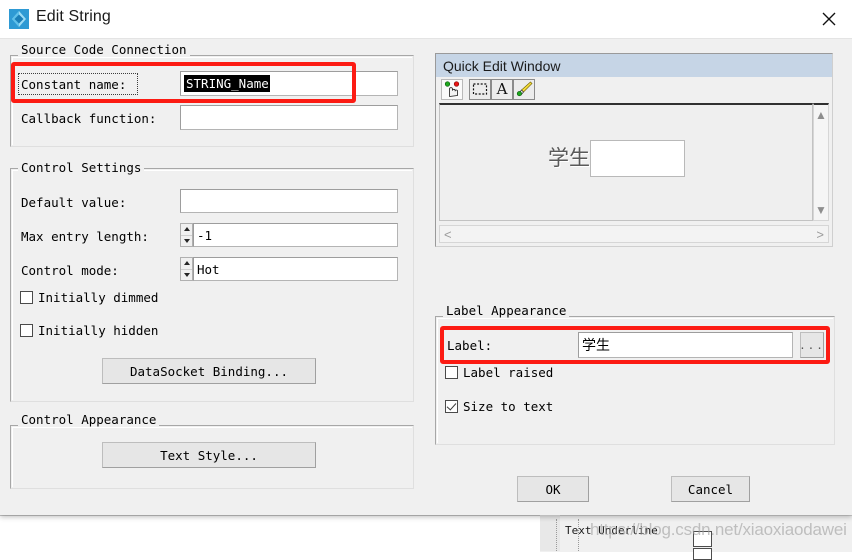  I want to click on max-entry-length-stepper, so click(186, 235).